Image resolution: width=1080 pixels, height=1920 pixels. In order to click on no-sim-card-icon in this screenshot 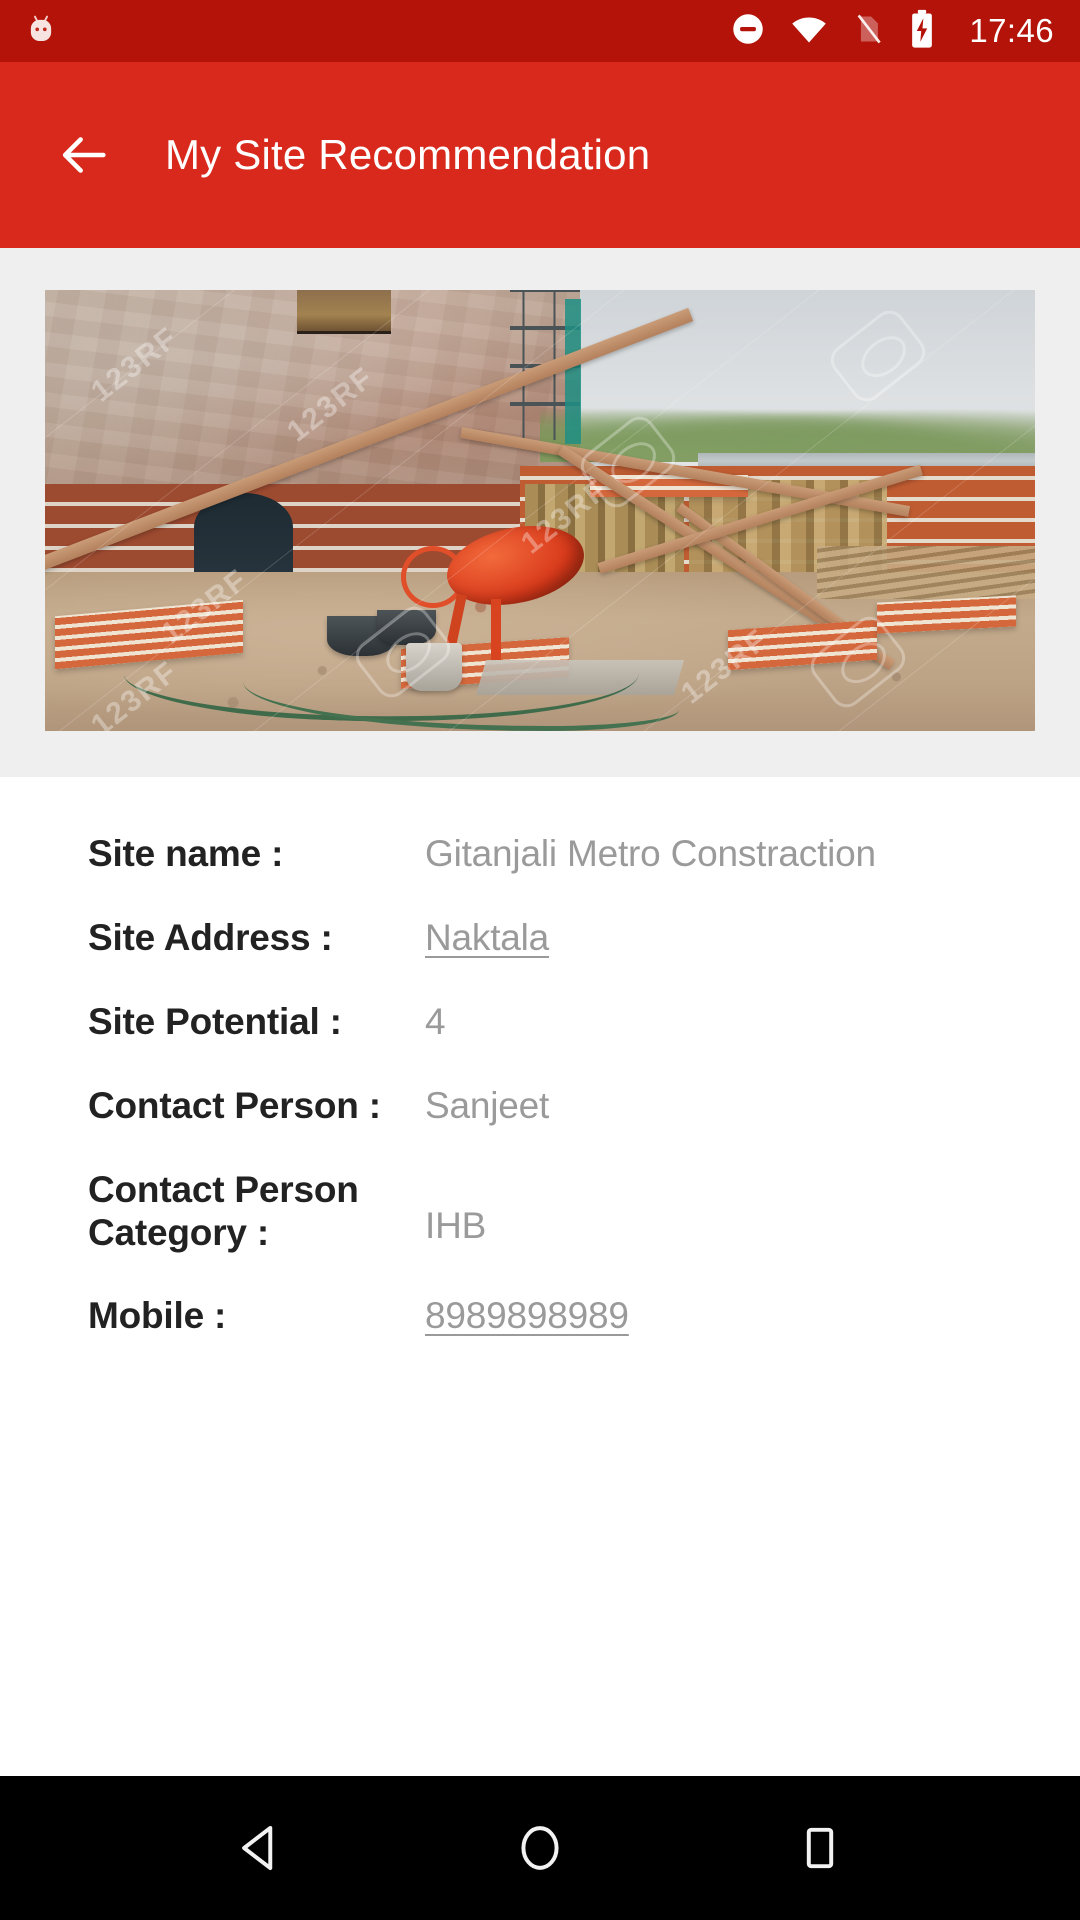, I will do `click(868, 31)`.